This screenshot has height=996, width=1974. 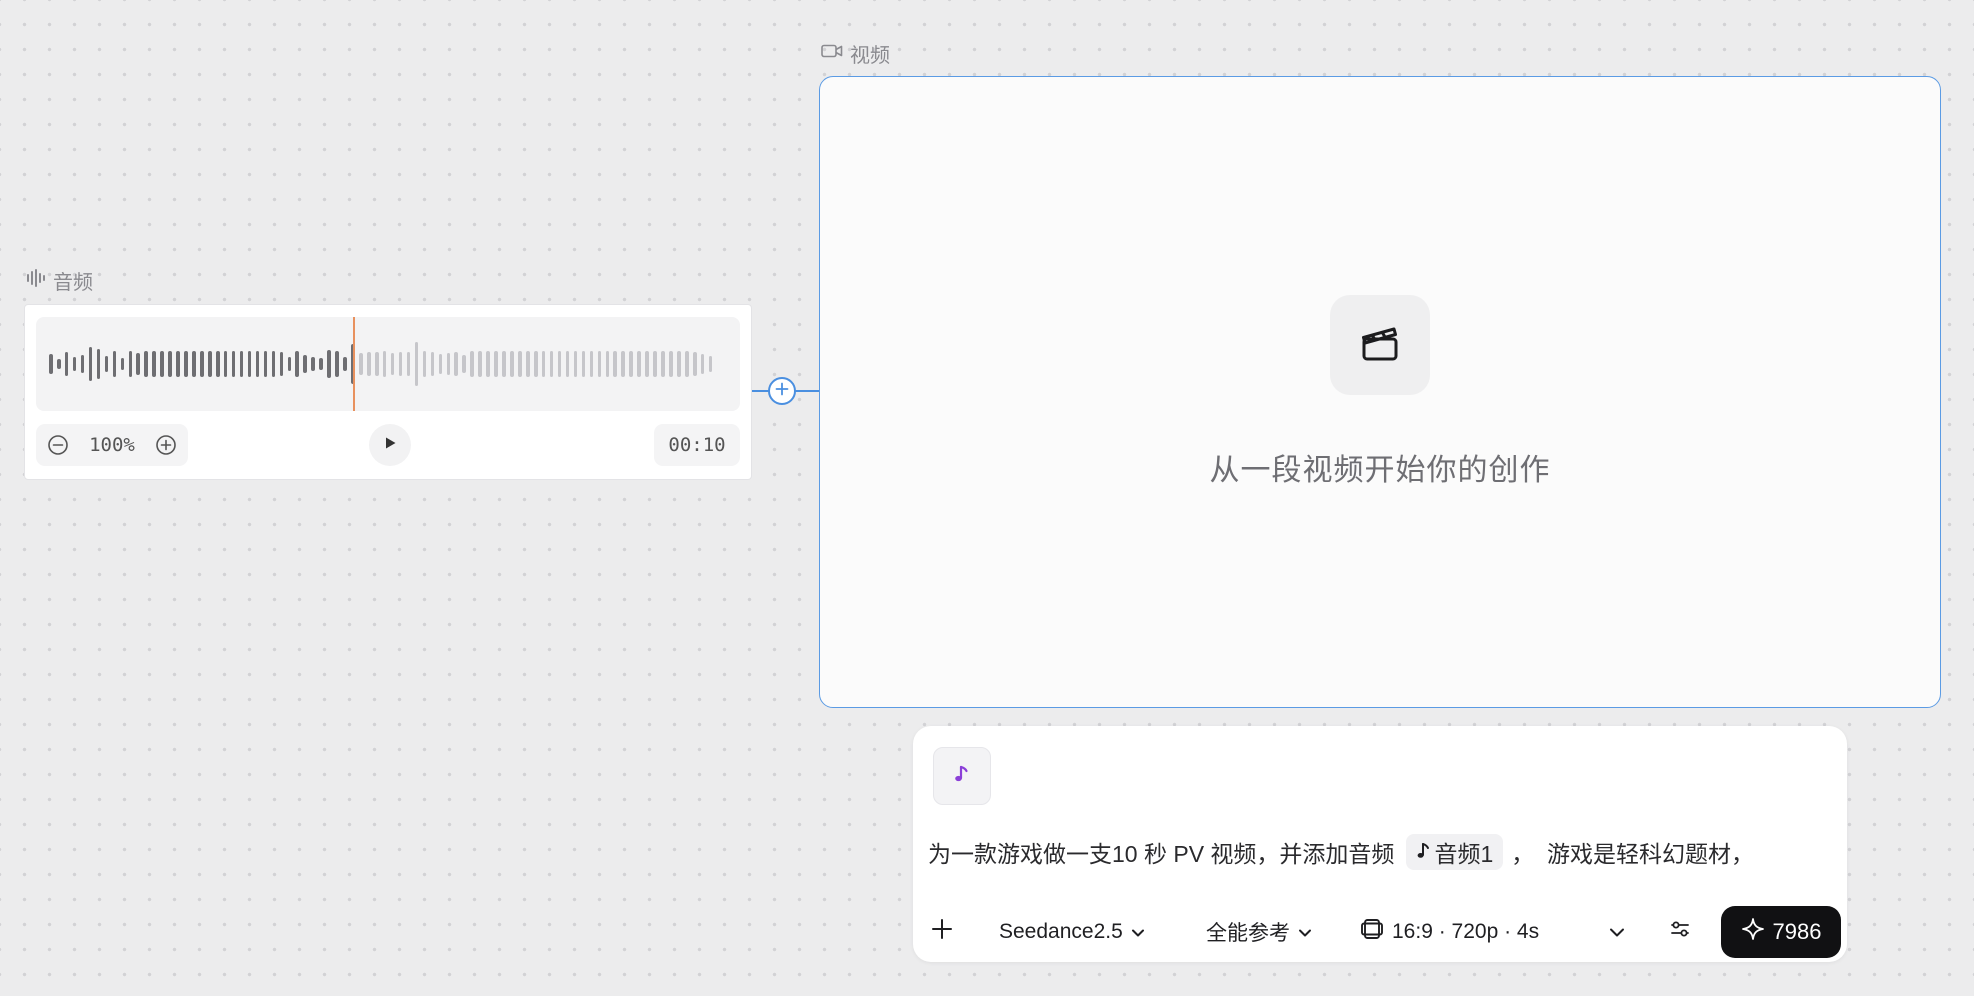 What do you see at coordinates (1161, 854) in the screenshot?
I see `prompt-text-before: 为一款游戏做一支10 秒 PV 视频，并添加音频` at bounding box center [1161, 854].